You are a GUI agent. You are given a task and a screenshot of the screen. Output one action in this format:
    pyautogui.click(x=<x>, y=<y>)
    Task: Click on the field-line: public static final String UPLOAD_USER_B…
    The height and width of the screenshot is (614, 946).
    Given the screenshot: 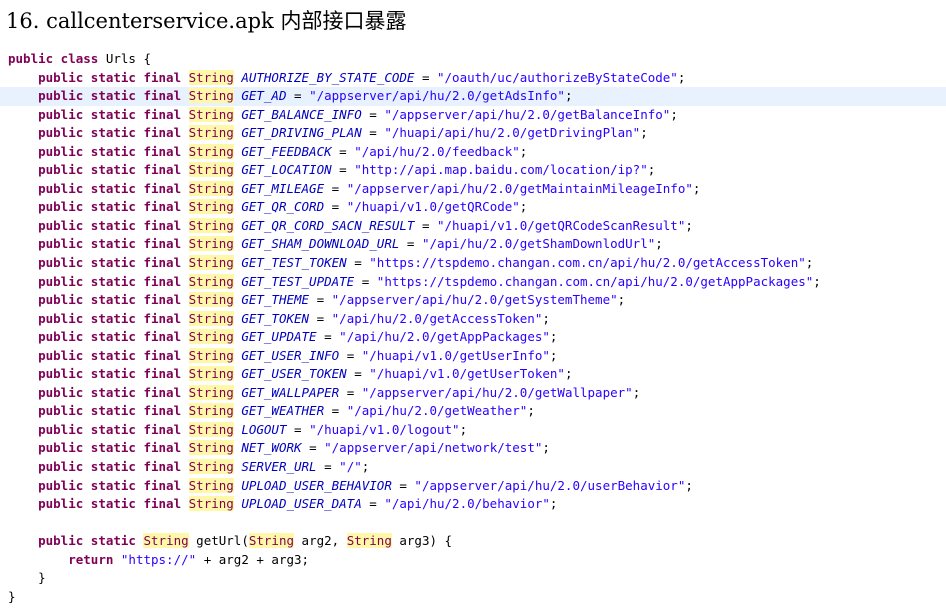 What is the action you would take?
    pyautogui.click(x=365, y=485)
    